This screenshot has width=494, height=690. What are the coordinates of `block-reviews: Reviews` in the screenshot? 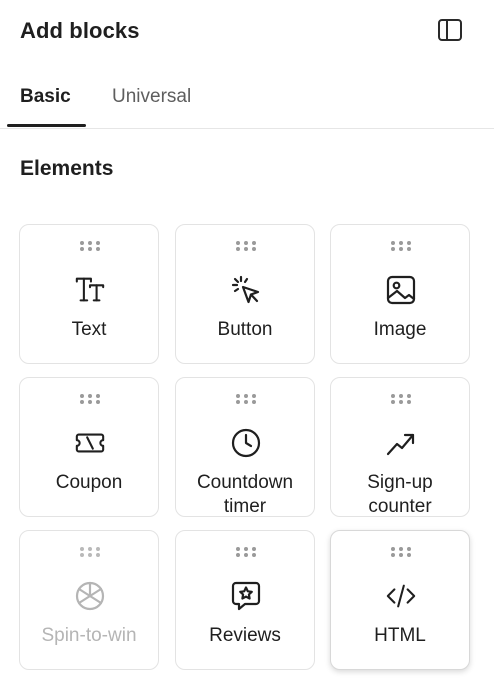 It's located at (245, 600).